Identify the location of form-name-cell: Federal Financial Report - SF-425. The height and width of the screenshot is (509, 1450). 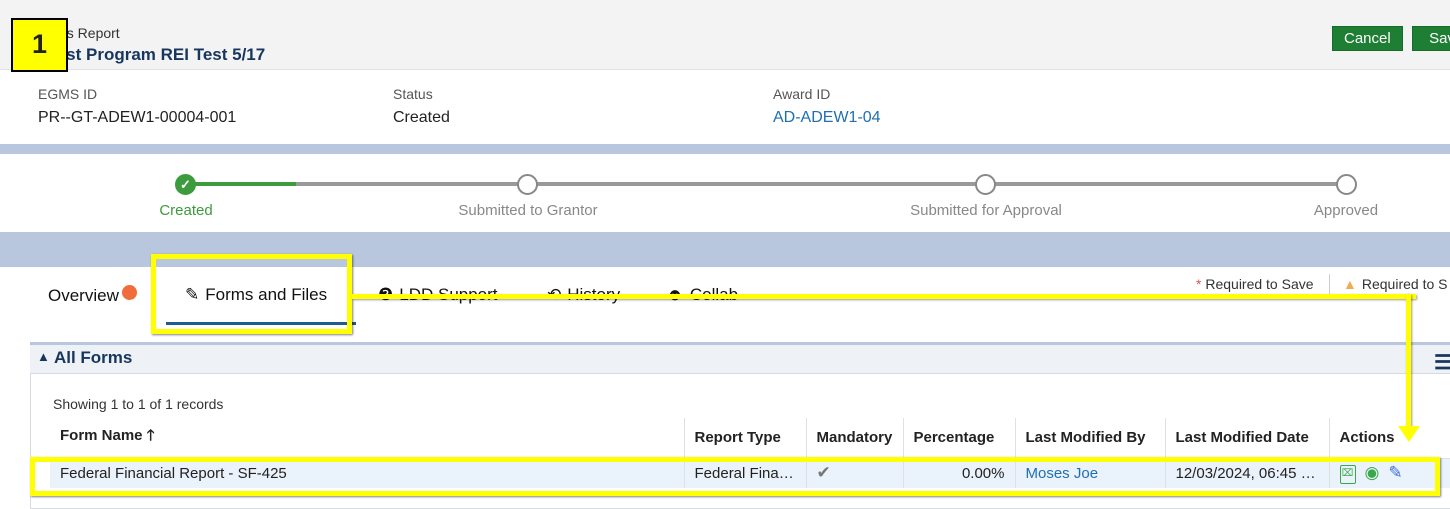
(367, 473).